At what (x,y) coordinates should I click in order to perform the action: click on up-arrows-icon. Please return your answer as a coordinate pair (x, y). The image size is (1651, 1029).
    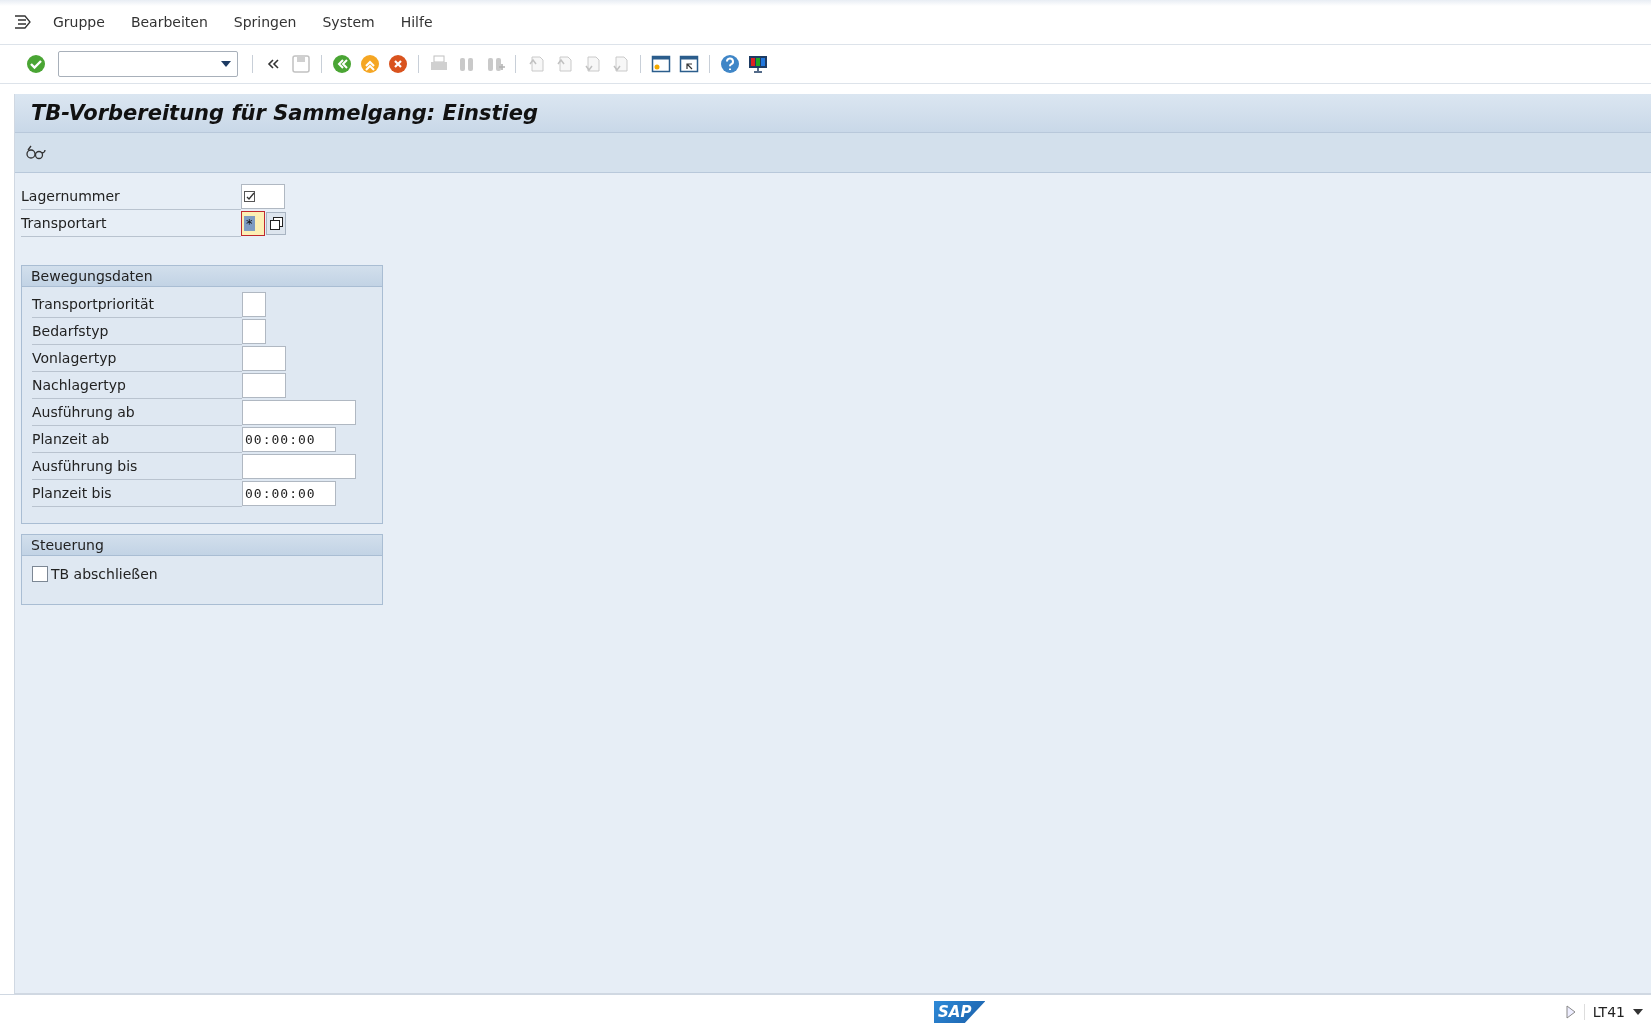
    Looking at the image, I should click on (370, 64).